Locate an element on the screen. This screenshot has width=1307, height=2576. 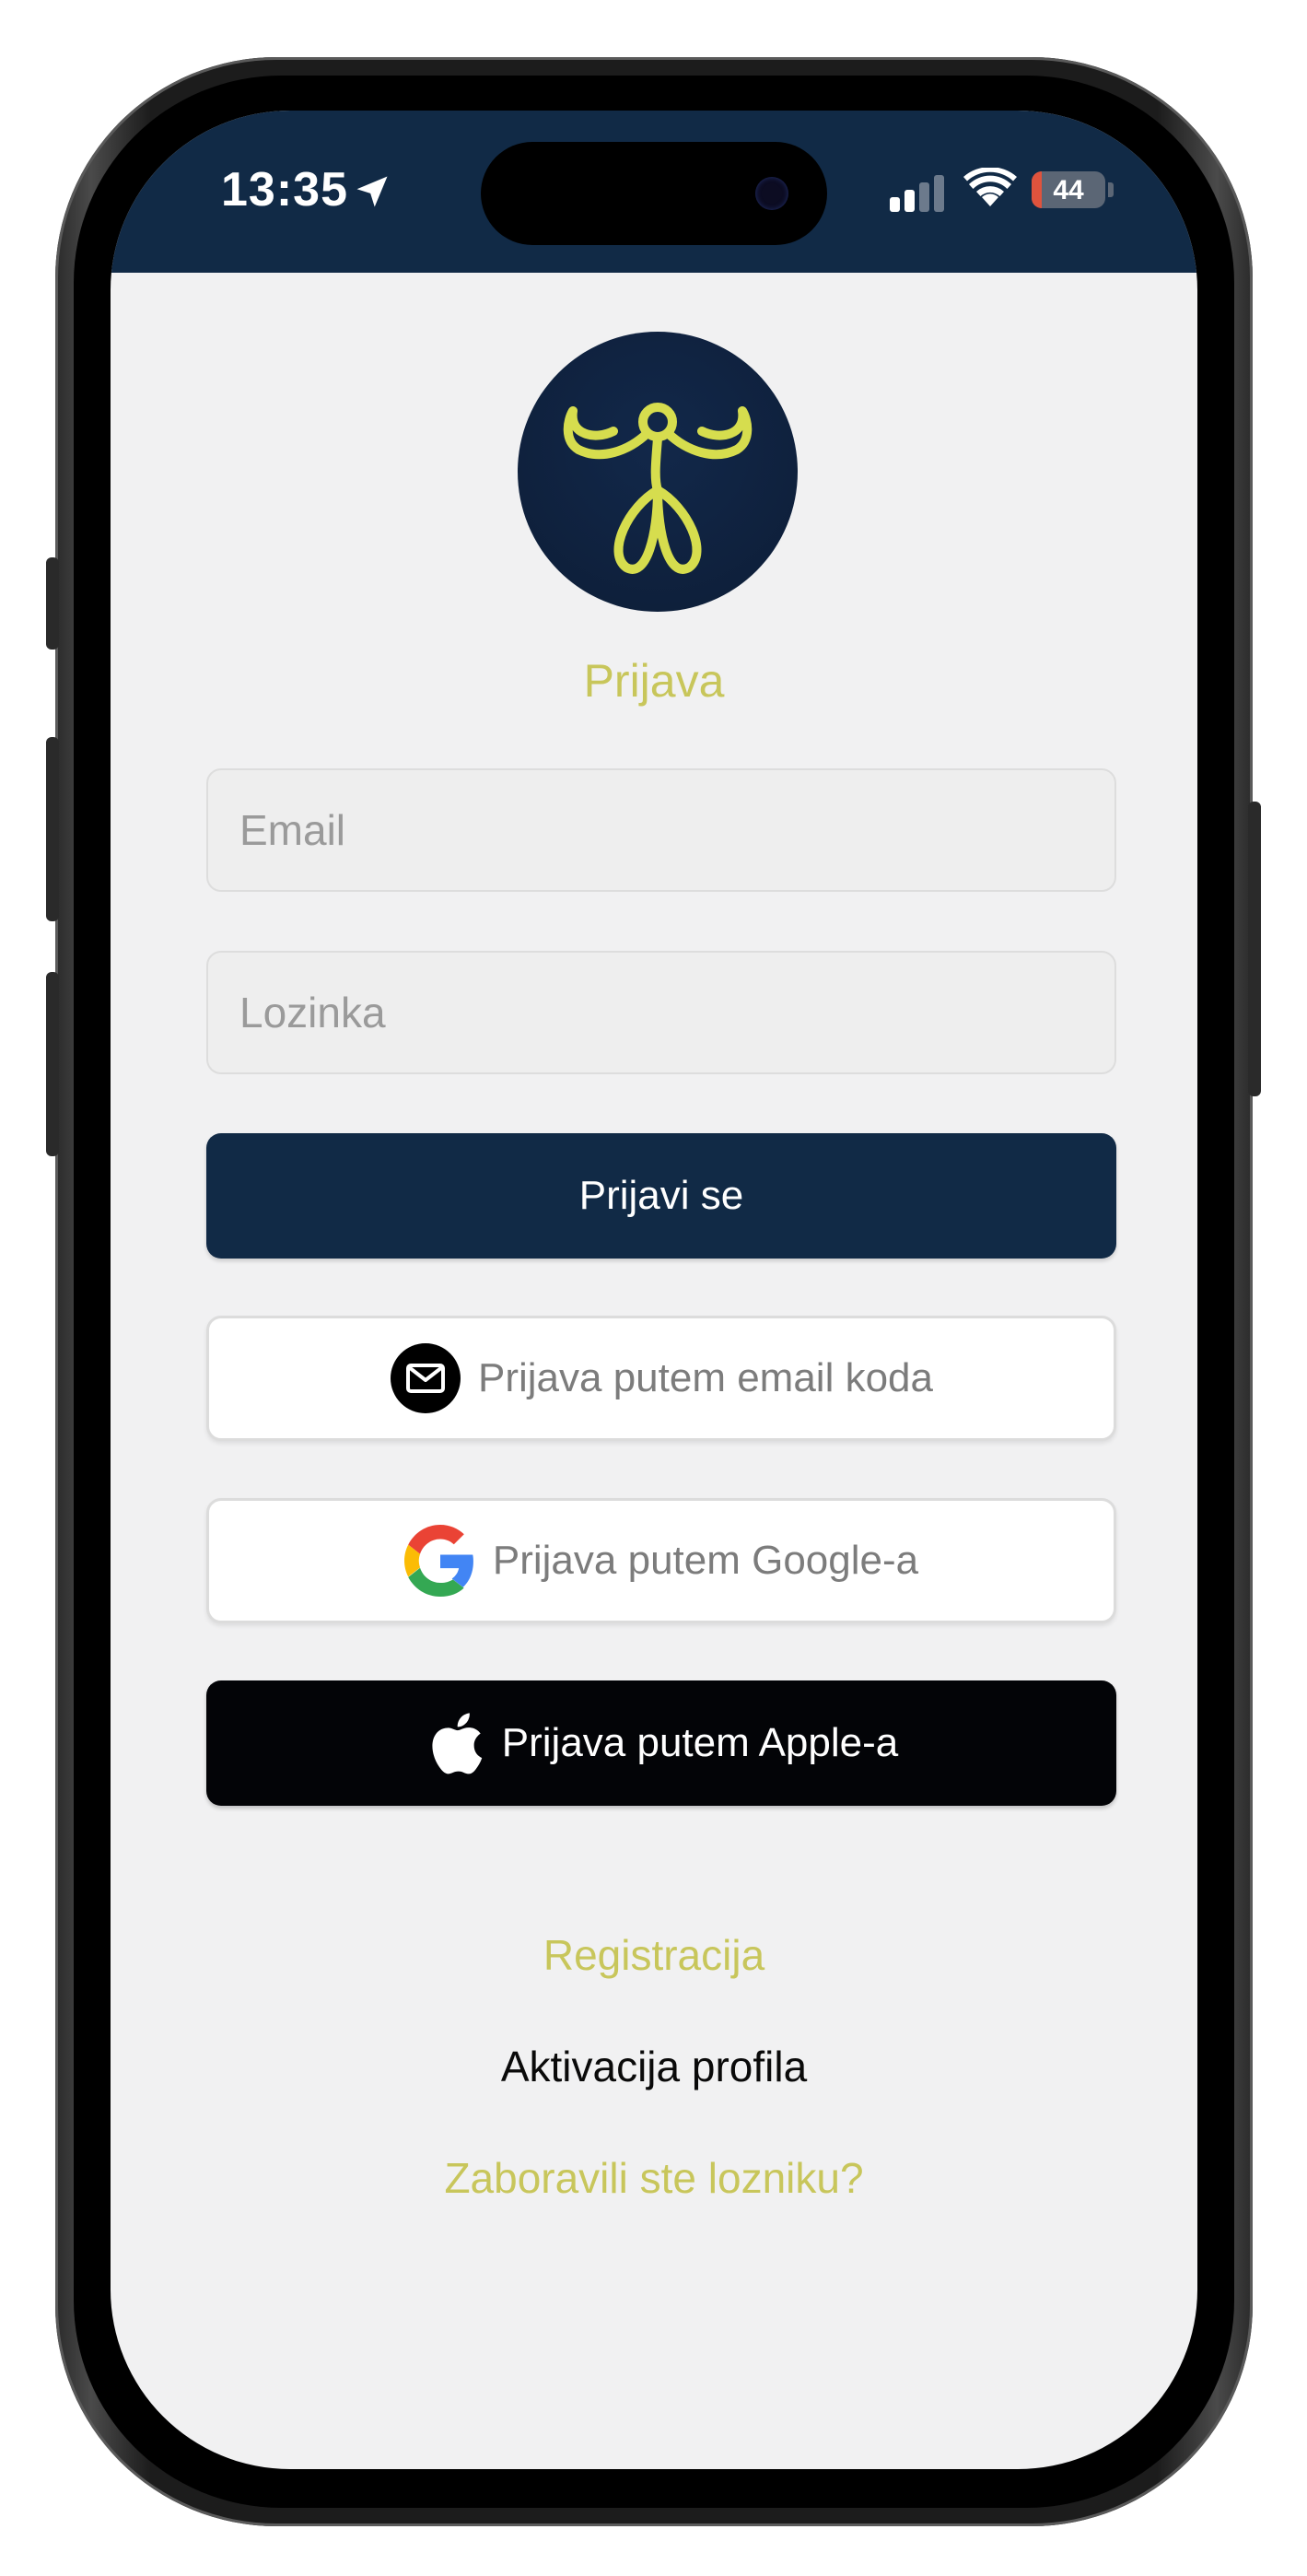
apple-login-label: Prijava putem Apple-a is located at coordinates (700, 1743).